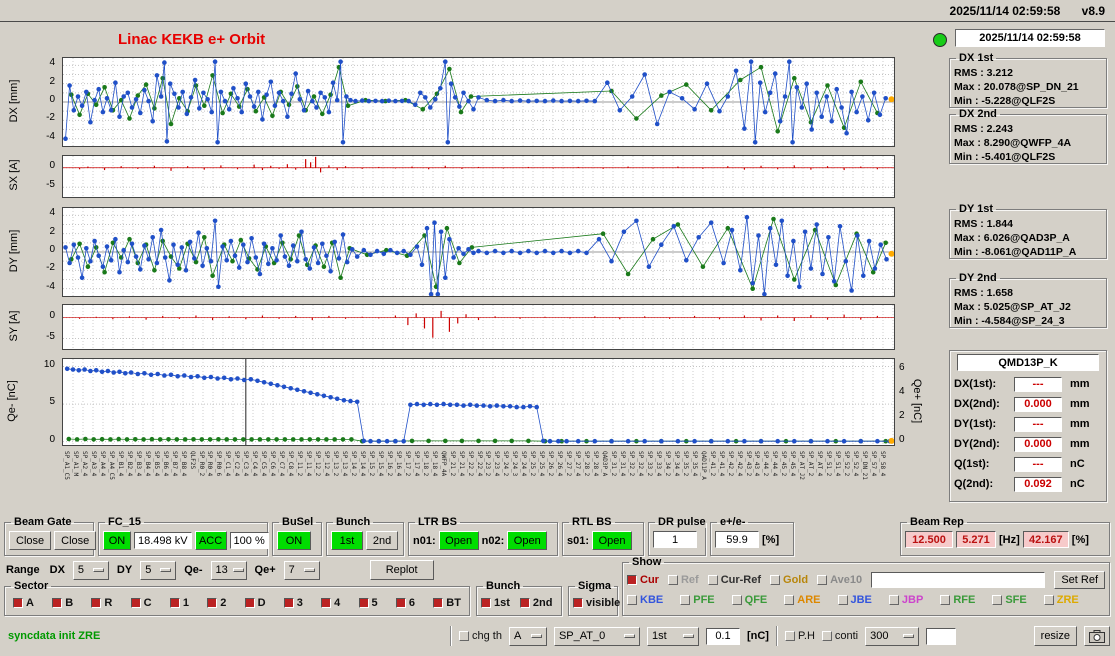 The width and height of the screenshot is (1115, 656). I want to click on bpm-label: SP_41_4, so click(721, 464).